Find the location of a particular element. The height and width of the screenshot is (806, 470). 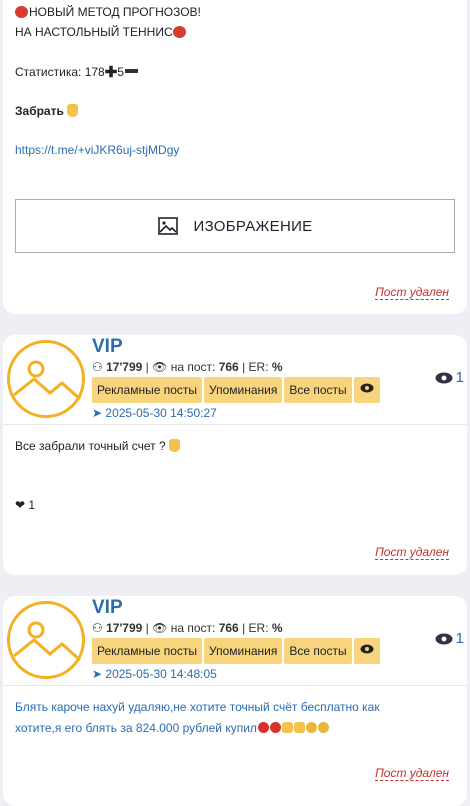

image-label: ИЗОБРАЖЕНИЕ is located at coordinates (253, 226).